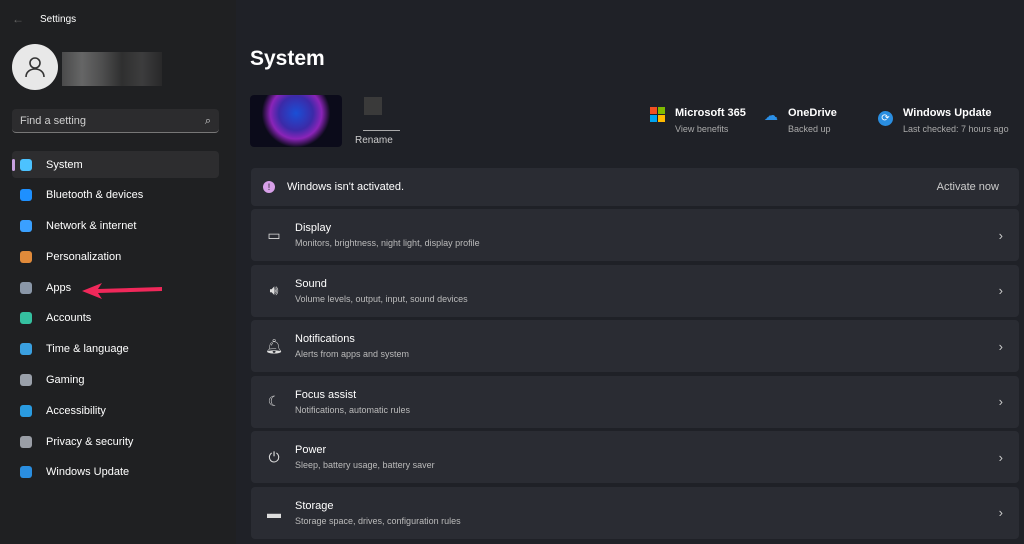  Describe the element at coordinates (314, 505) in the screenshot. I see `row-title: Storage` at that location.